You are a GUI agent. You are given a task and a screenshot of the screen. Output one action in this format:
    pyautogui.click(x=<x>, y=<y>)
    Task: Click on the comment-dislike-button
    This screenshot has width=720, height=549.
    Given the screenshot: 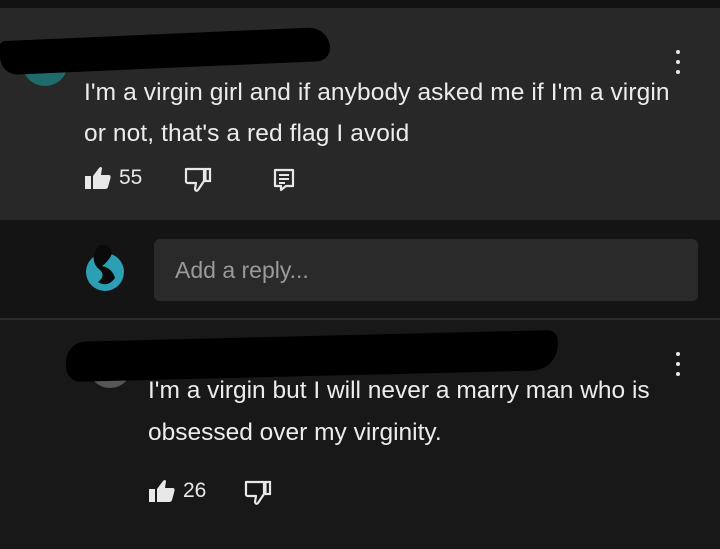 What is the action you would take?
    pyautogui.click(x=198, y=180)
    